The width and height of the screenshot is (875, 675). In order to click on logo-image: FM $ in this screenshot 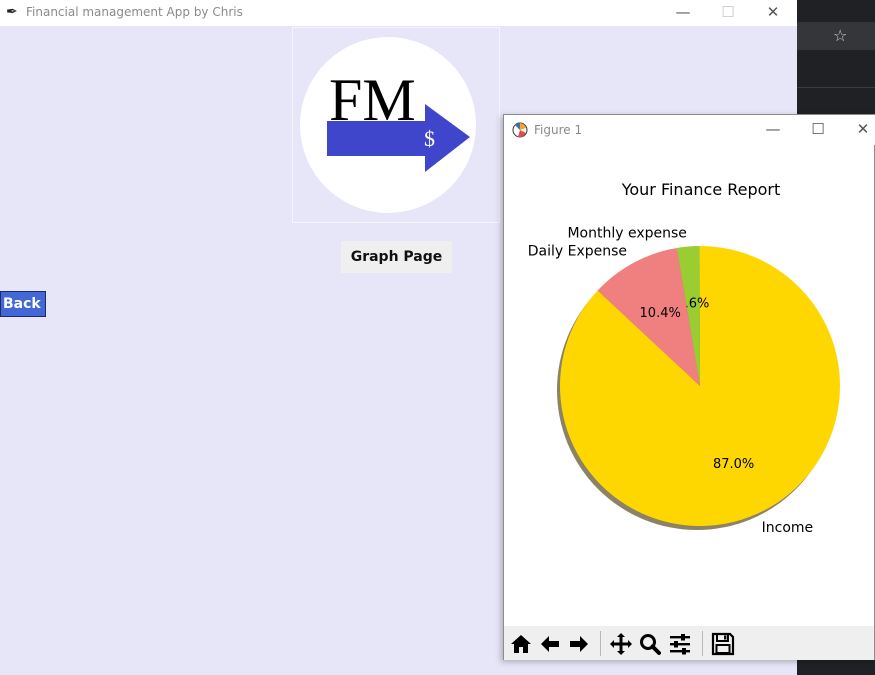, I will do `click(396, 125)`.